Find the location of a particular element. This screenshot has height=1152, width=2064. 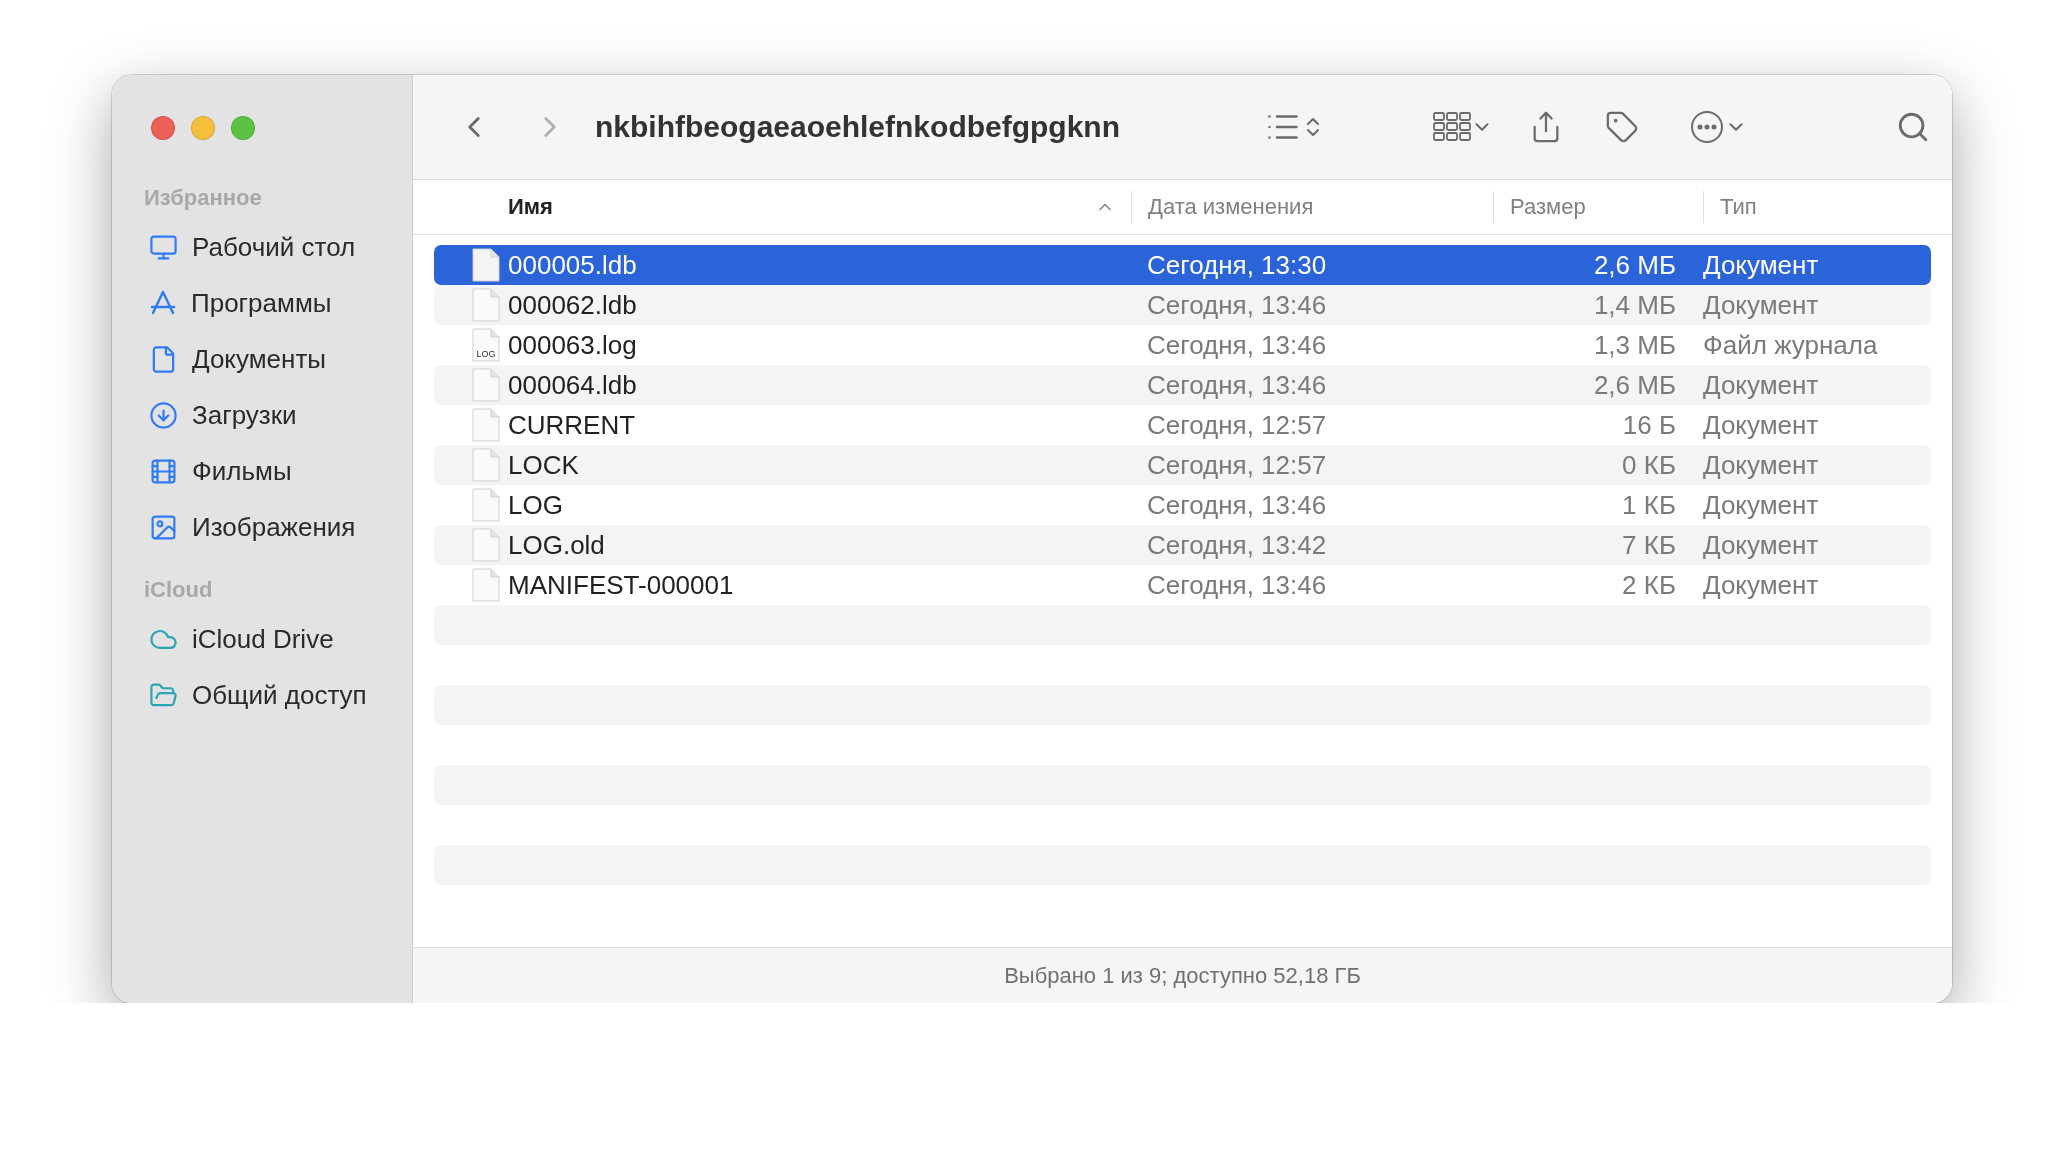

sidebar-item: Изображения is located at coordinates (262, 527).